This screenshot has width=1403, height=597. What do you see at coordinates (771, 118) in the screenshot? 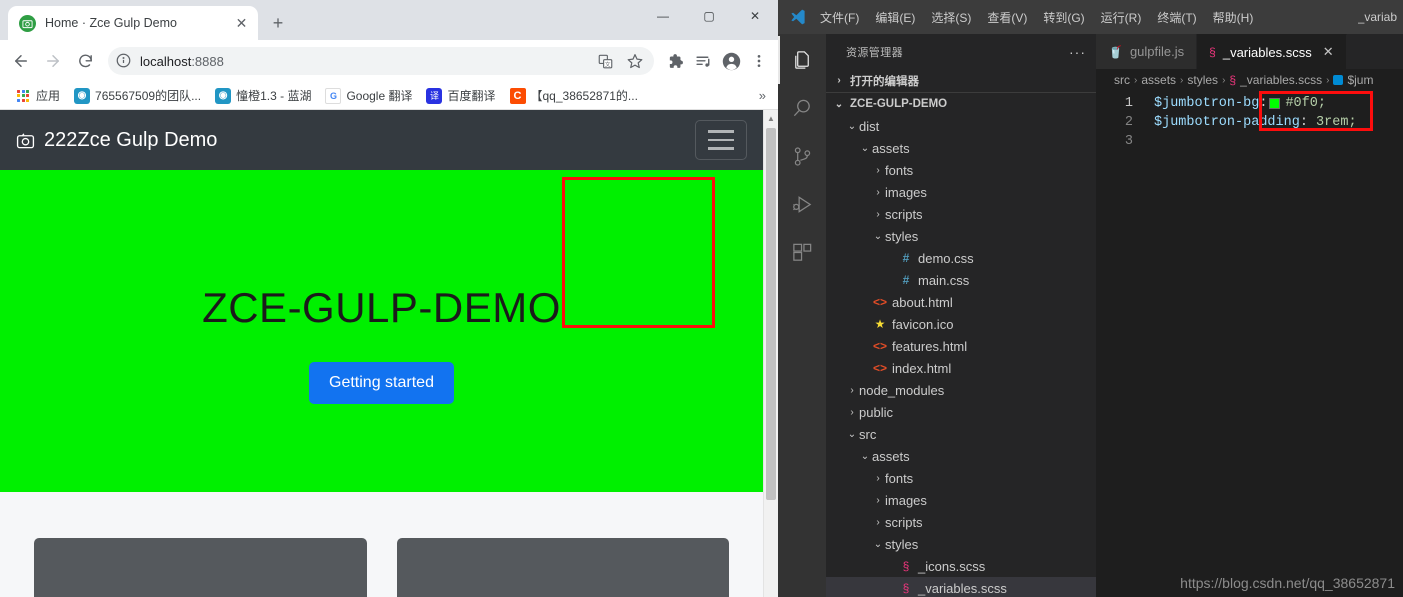
I see `scroll-up-arrow-icon: ▲` at bounding box center [771, 118].